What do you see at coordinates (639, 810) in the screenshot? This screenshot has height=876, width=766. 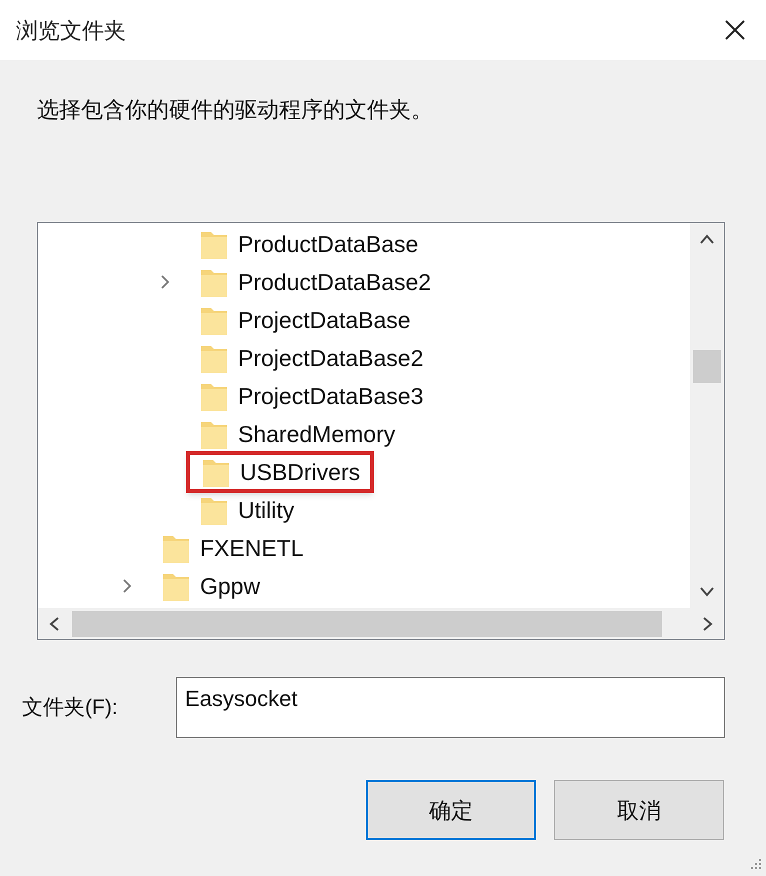 I see `dialog-button: 取消` at bounding box center [639, 810].